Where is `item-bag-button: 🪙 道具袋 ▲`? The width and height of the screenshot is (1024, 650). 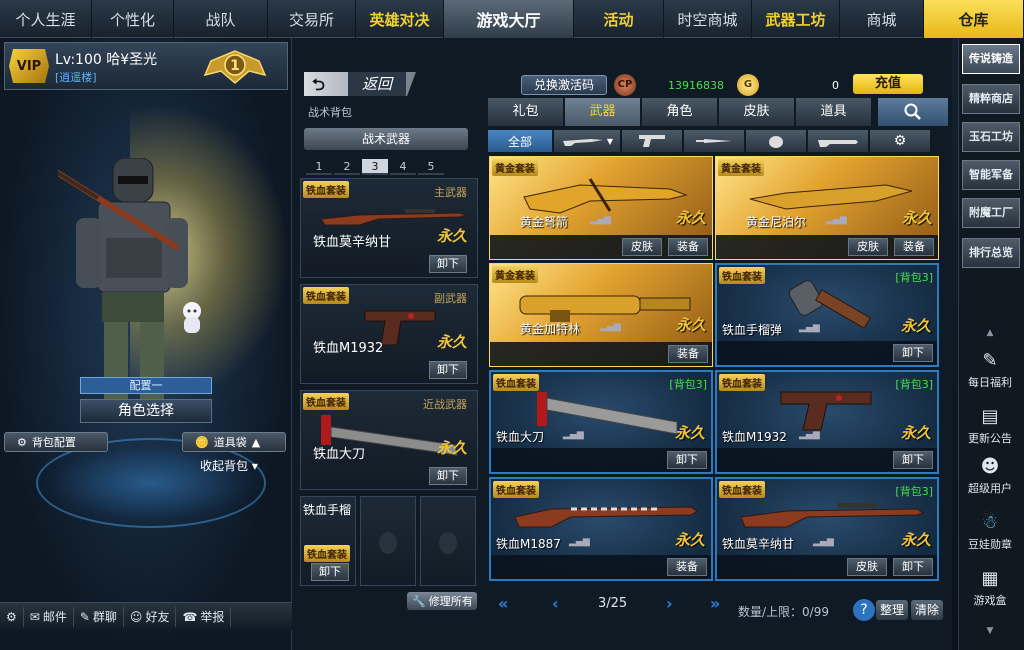 item-bag-button: 🪙 道具袋 ▲ is located at coordinates (234, 442).